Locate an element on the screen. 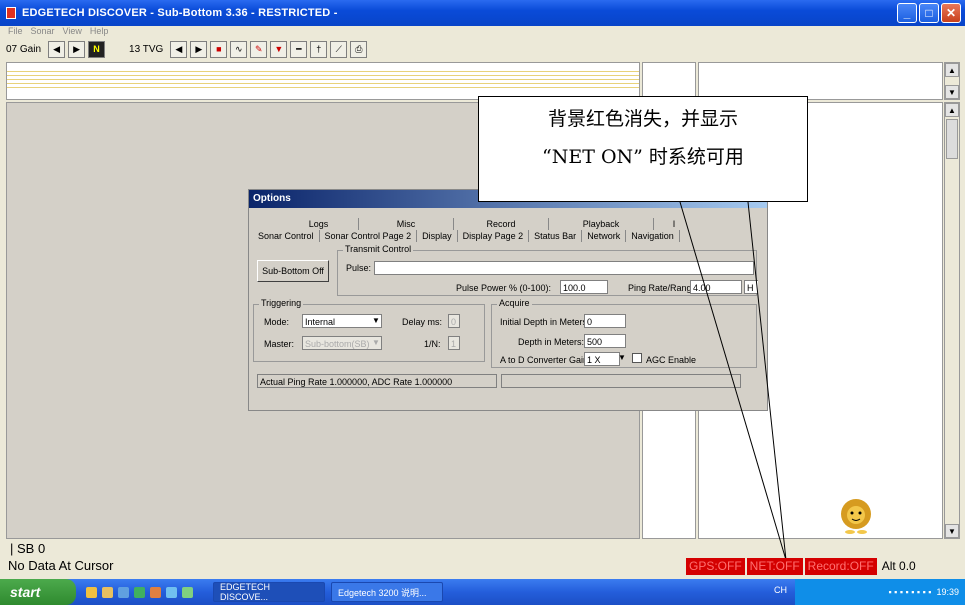  tab-misc: Misc is located at coordinates (406, 224).